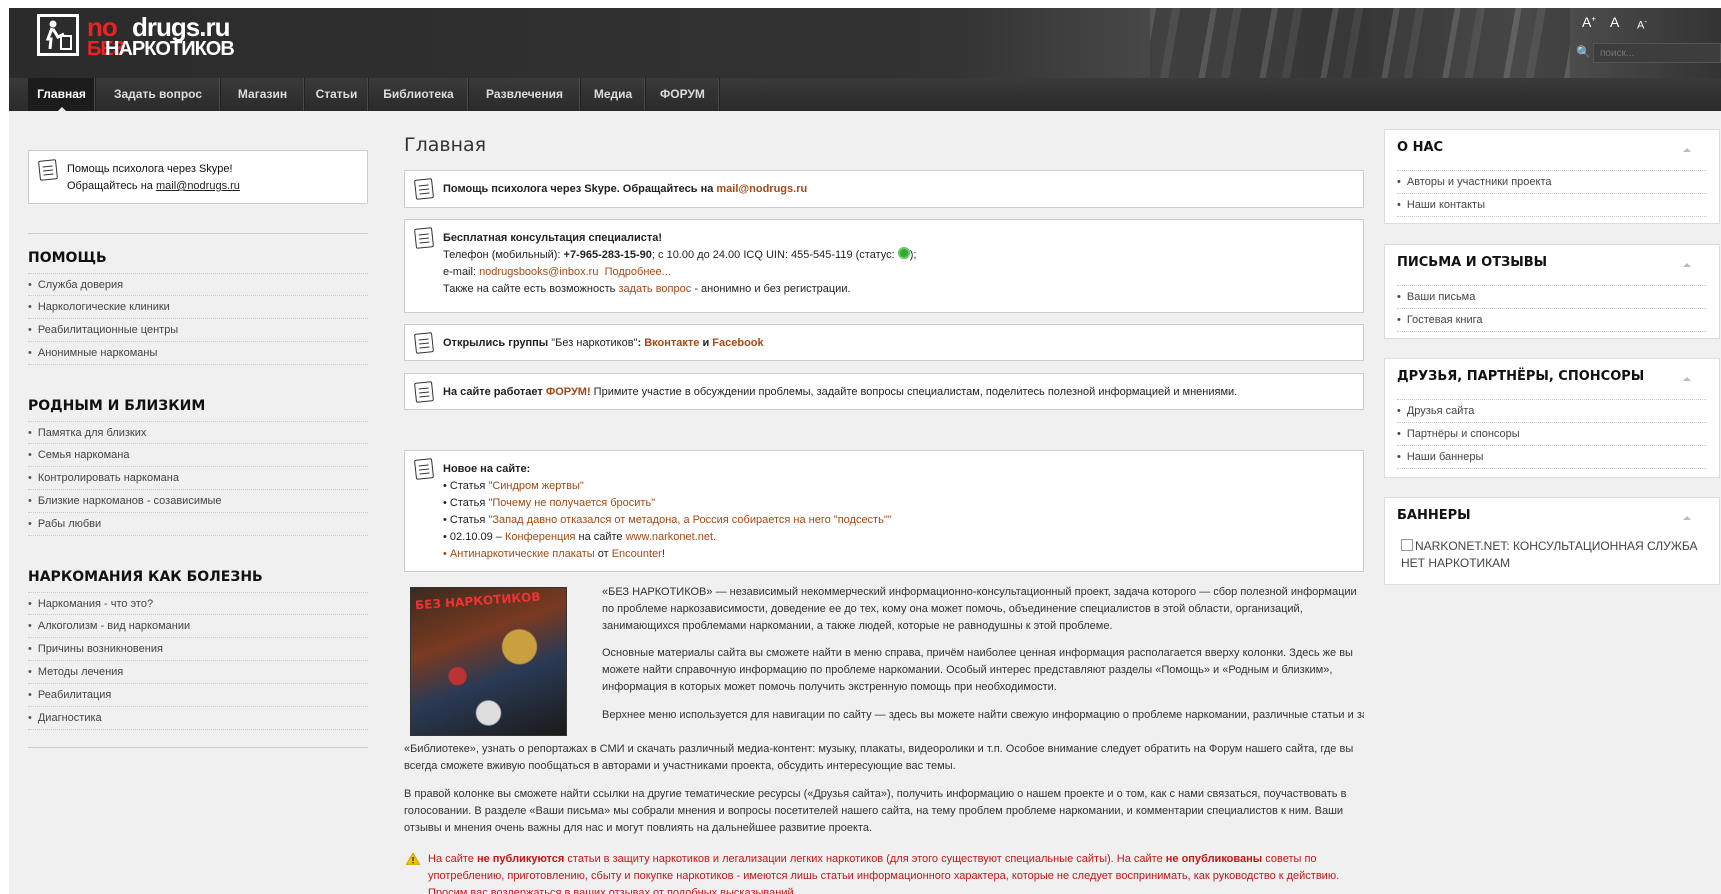  Describe the element at coordinates (150, 169) in the screenshot. I see `skype-line-1: Помощь психолога через Skype!` at that location.